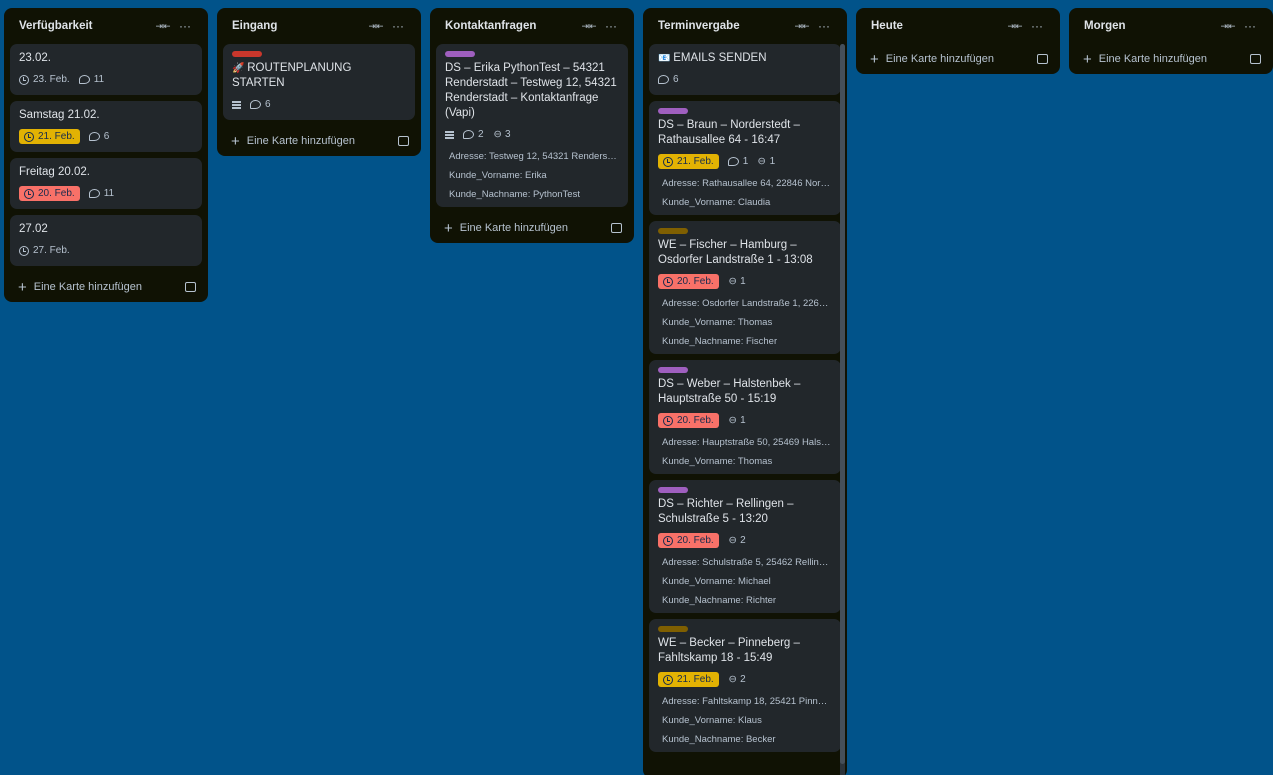 The width and height of the screenshot is (1273, 775). Describe the element at coordinates (717, 322) in the screenshot. I see `custom-field: Kunde_Vorname: Thomas` at that location.